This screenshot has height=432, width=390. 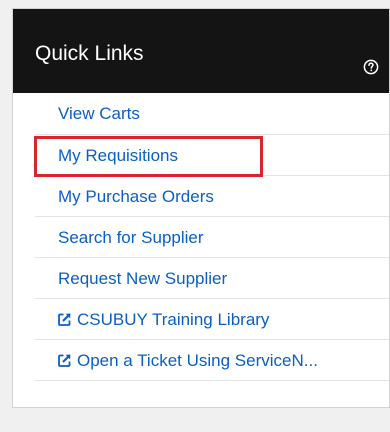 I want to click on view-carts-link: View Carts, so click(x=99, y=114).